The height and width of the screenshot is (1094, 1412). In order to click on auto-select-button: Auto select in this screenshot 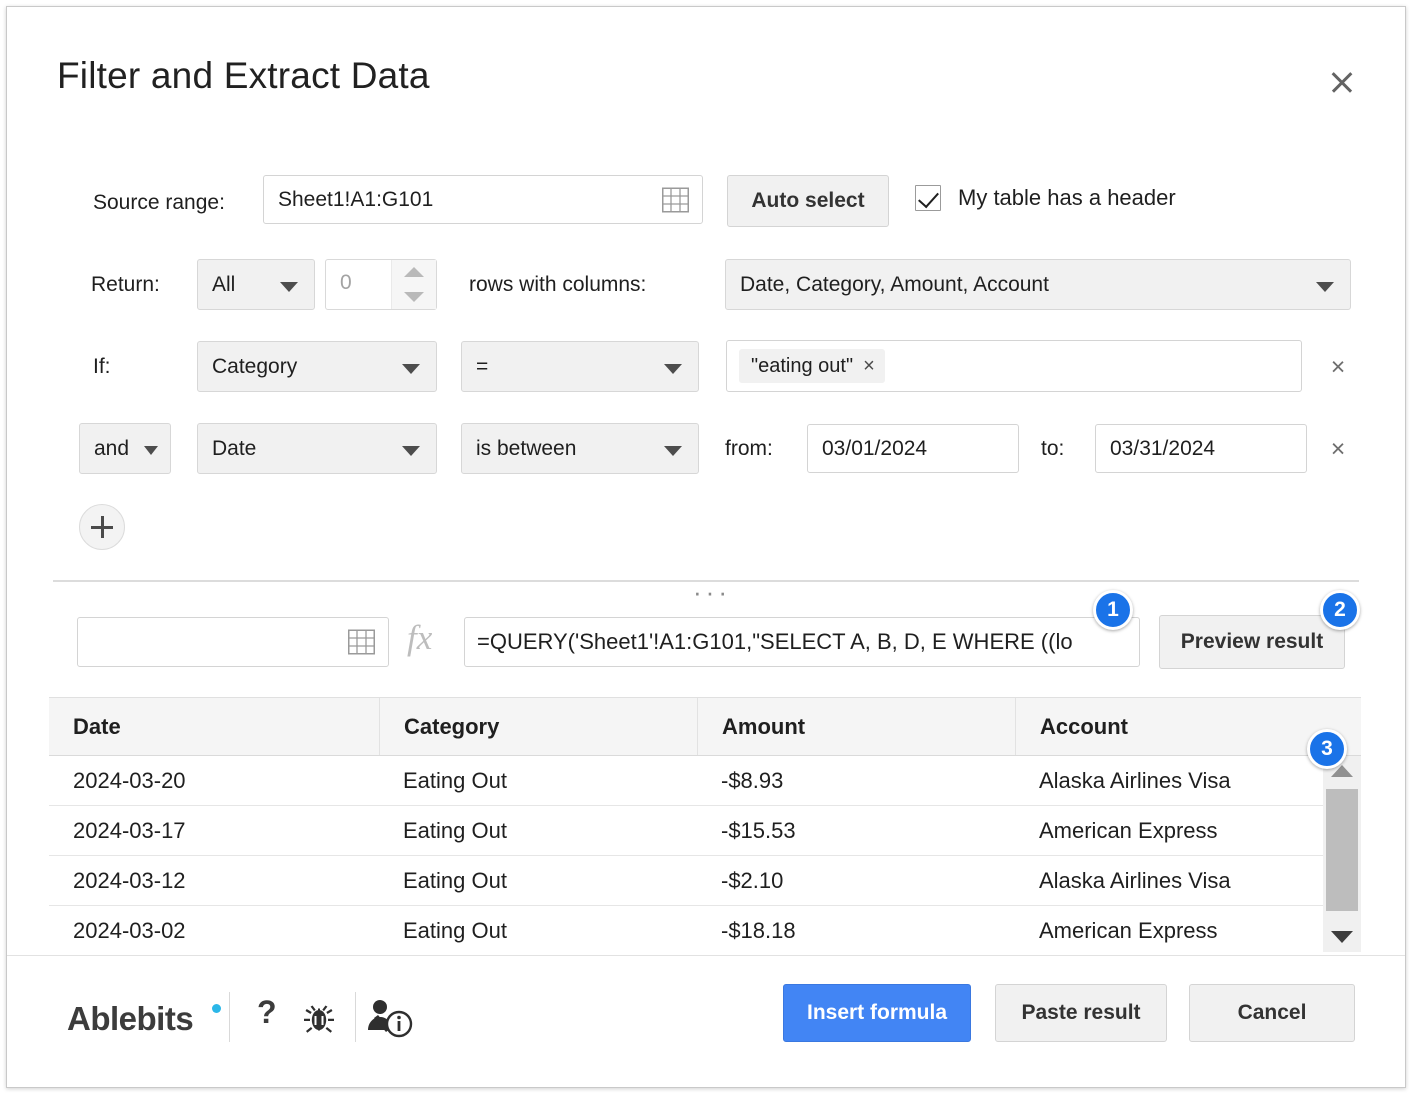, I will do `click(808, 201)`.